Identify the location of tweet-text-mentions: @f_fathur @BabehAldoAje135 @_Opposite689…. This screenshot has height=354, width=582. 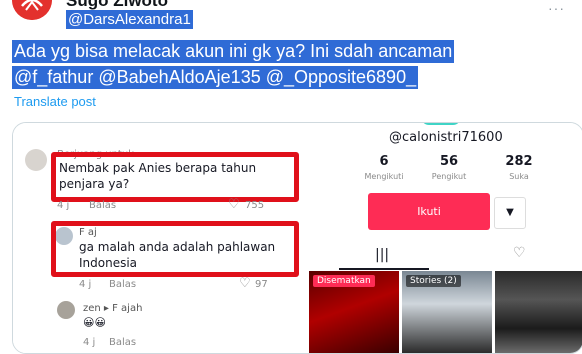
(215, 77).